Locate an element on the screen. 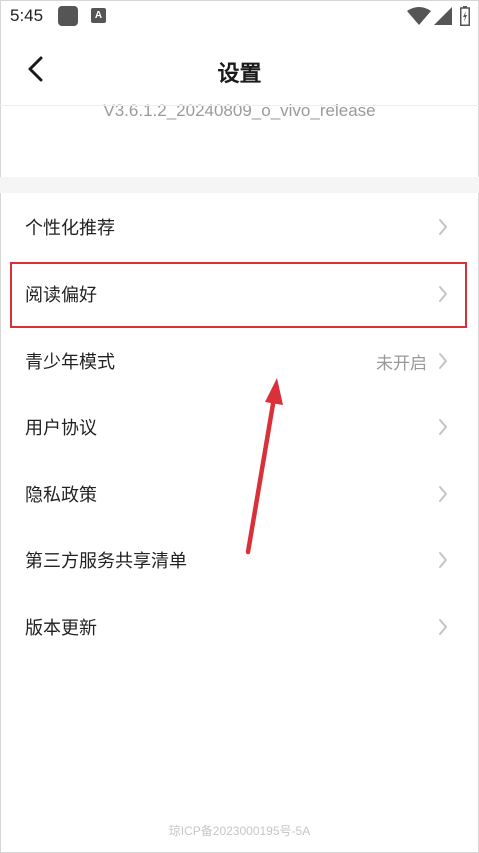 The height and width of the screenshot is (853, 479). app-notification-icon is located at coordinates (68, 16).